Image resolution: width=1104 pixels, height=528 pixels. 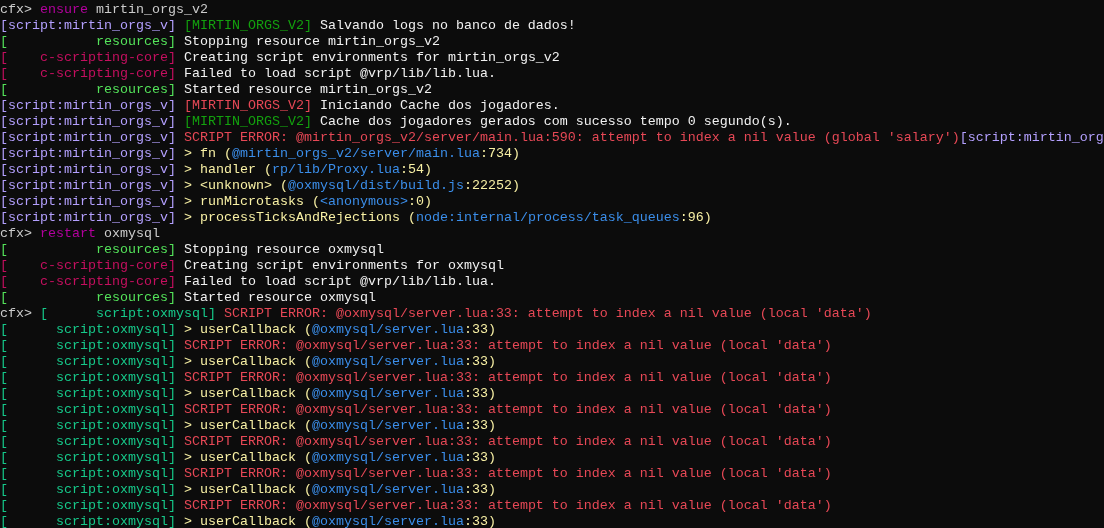 What do you see at coordinates (415, 169) in the screenshot?
I see `console-text: :54)` at bounding box center [415, 169].